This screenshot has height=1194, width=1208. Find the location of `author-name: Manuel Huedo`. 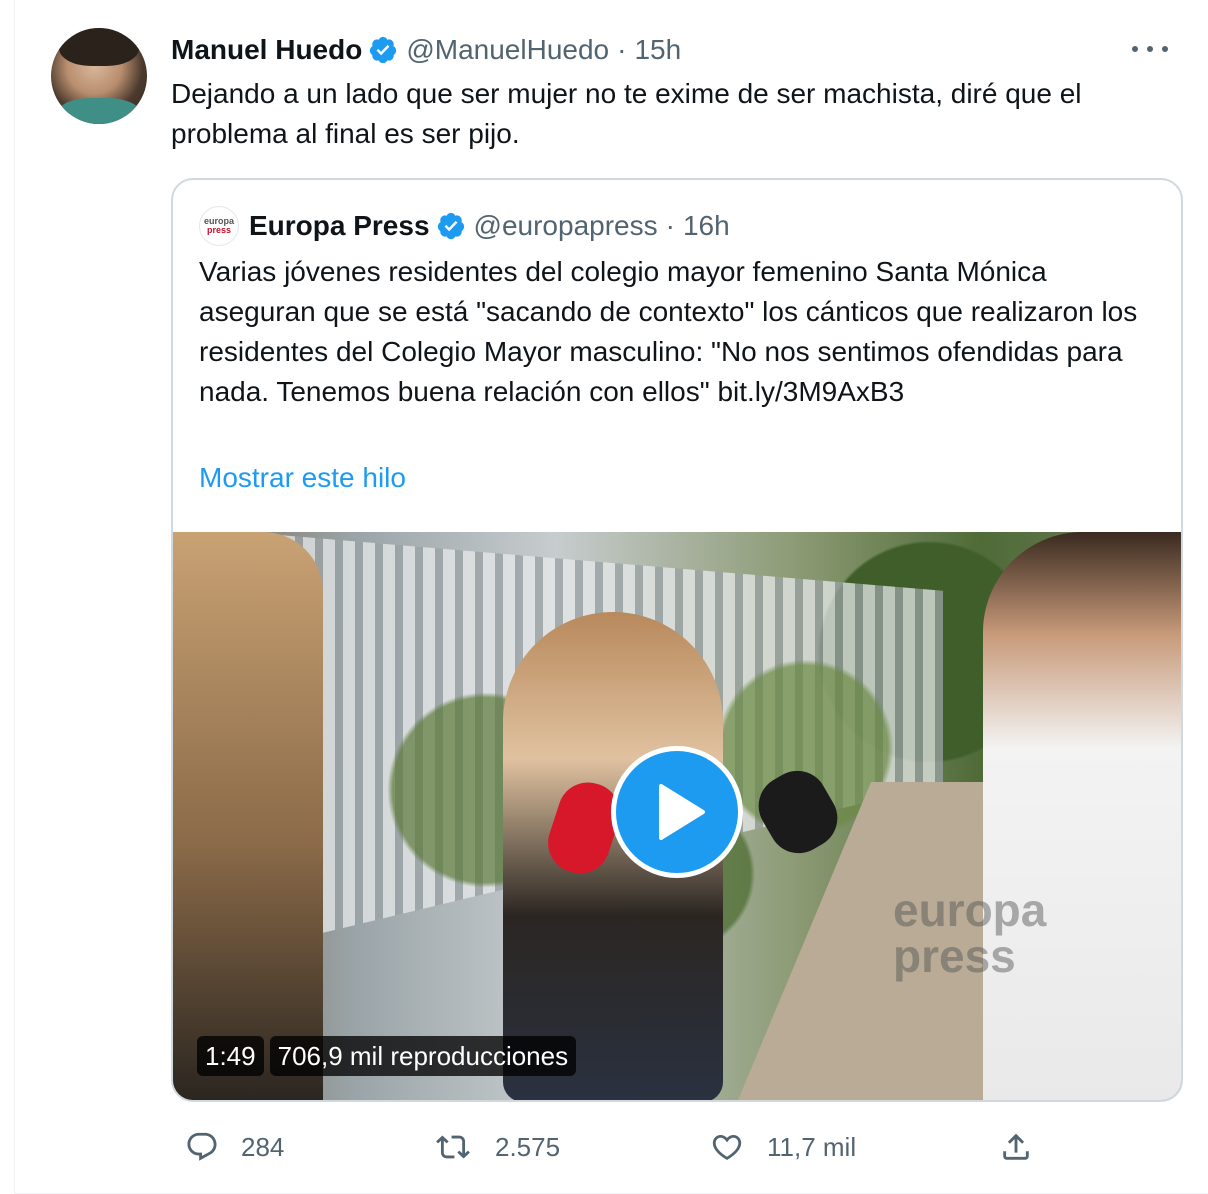

author-name: Manuel Huedo is located at coordinates (266, 50).